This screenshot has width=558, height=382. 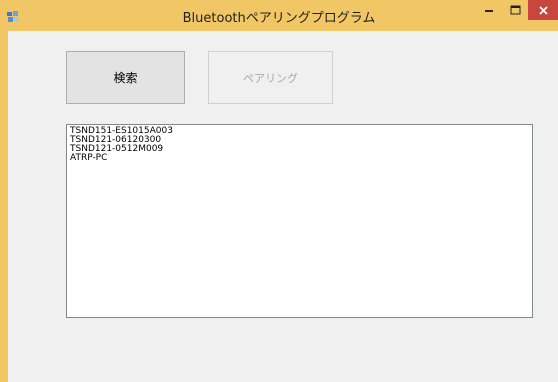 I want to click on maximize-button, so click(x=515, y=10).